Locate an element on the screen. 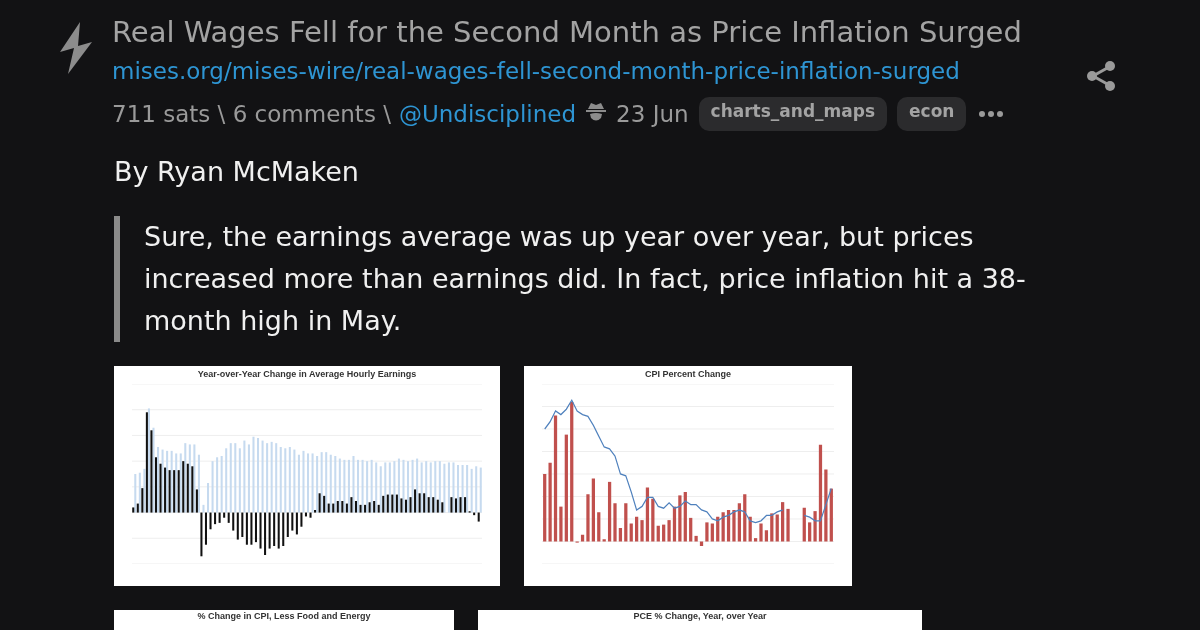 The width and height of the screenshot is (1200, 630). author-link: @Undisciplined is located at coordinates (487, 114).